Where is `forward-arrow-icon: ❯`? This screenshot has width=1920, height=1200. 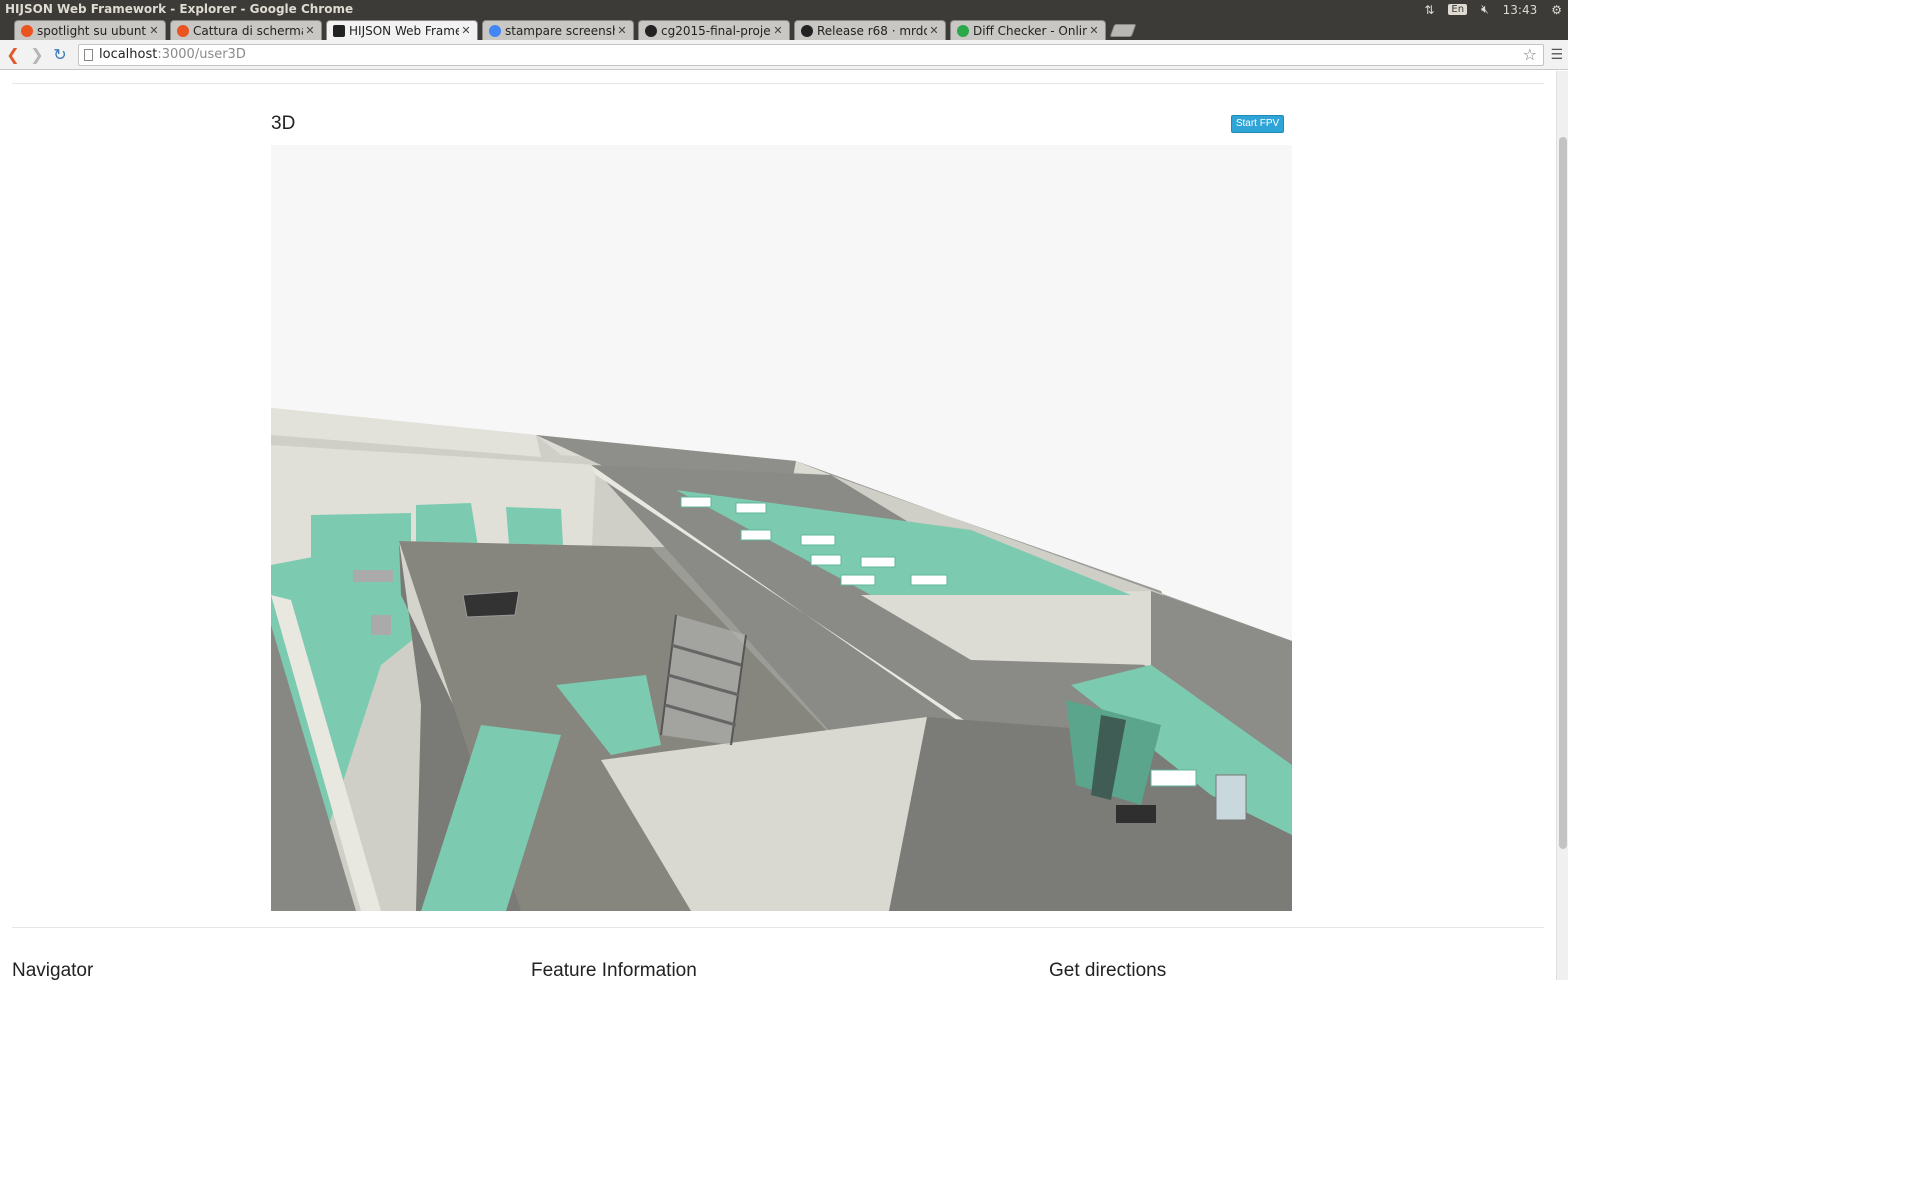 forward-arrow-icon: ❯ is located at coordinates (37, 55).